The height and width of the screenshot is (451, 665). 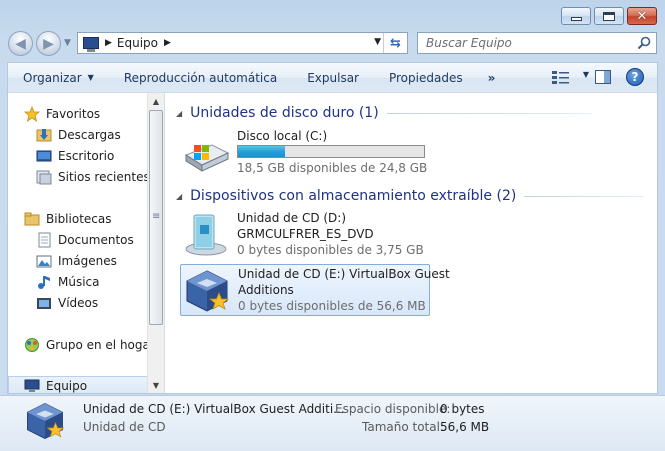 I want to click on minimize-icon, so click(x=576, y=18).